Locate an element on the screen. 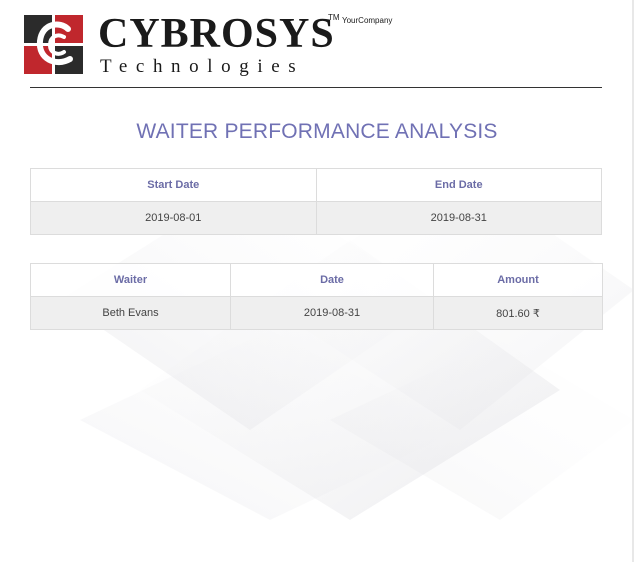  header-divider is located at coordinates (316, 87).